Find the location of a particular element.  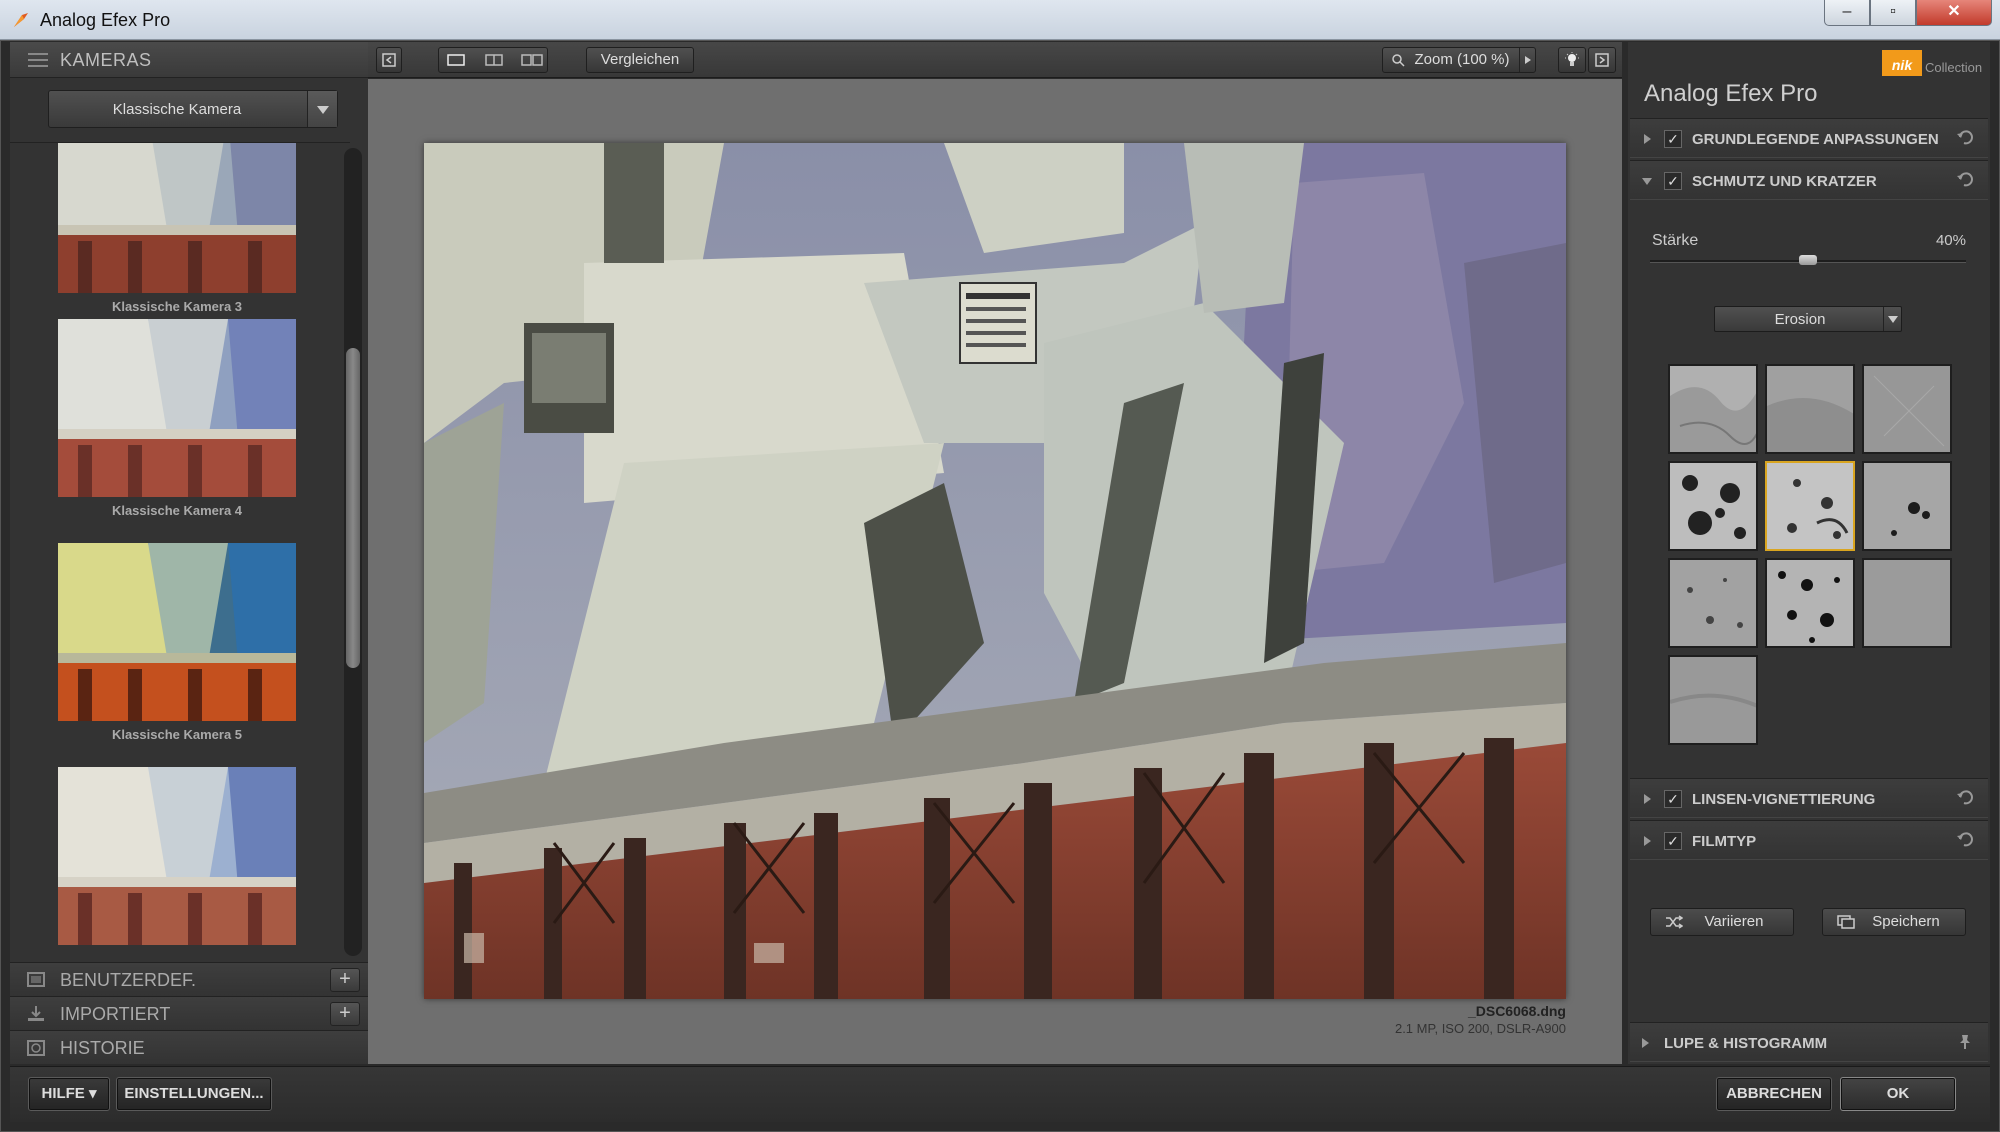

thumbnail-scrollbar is located at coordinates (353, 552).